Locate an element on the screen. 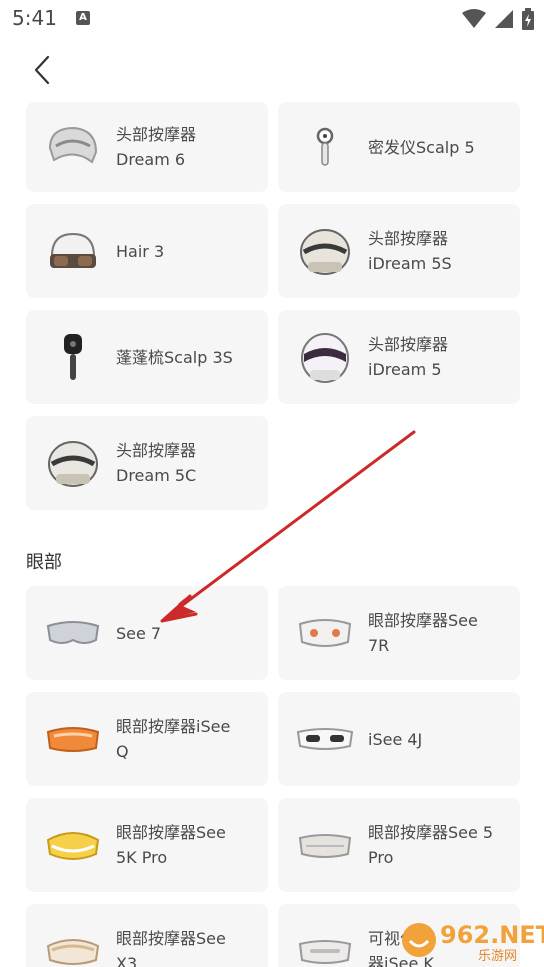 Image resolution: width=544 pixels, height=967 pixels. watermark-subtext: 乐游网 is located at coordinates (498, 956).